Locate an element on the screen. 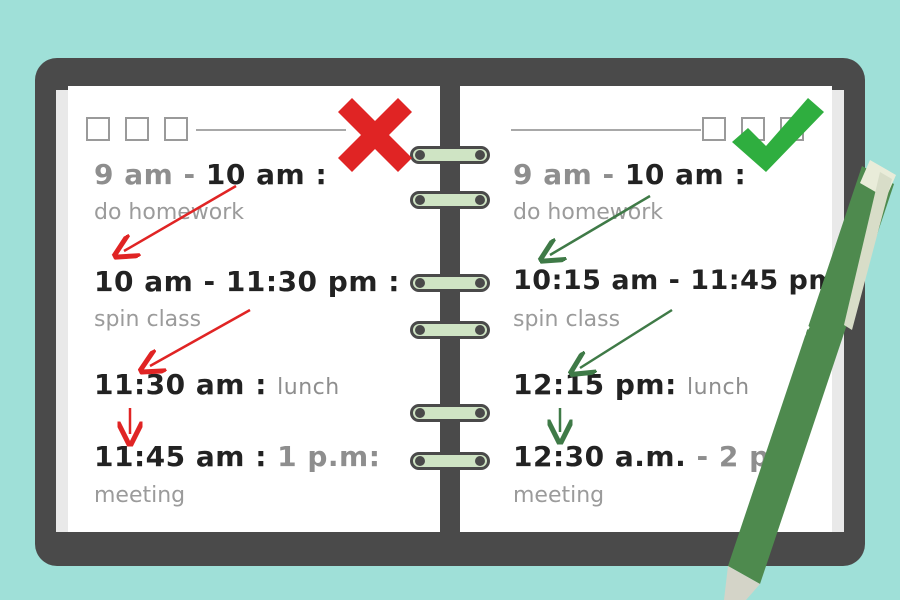 Image resolution: width=900 pixels, height=600 pixels. pen-icon is located at coordinates (810, 380).